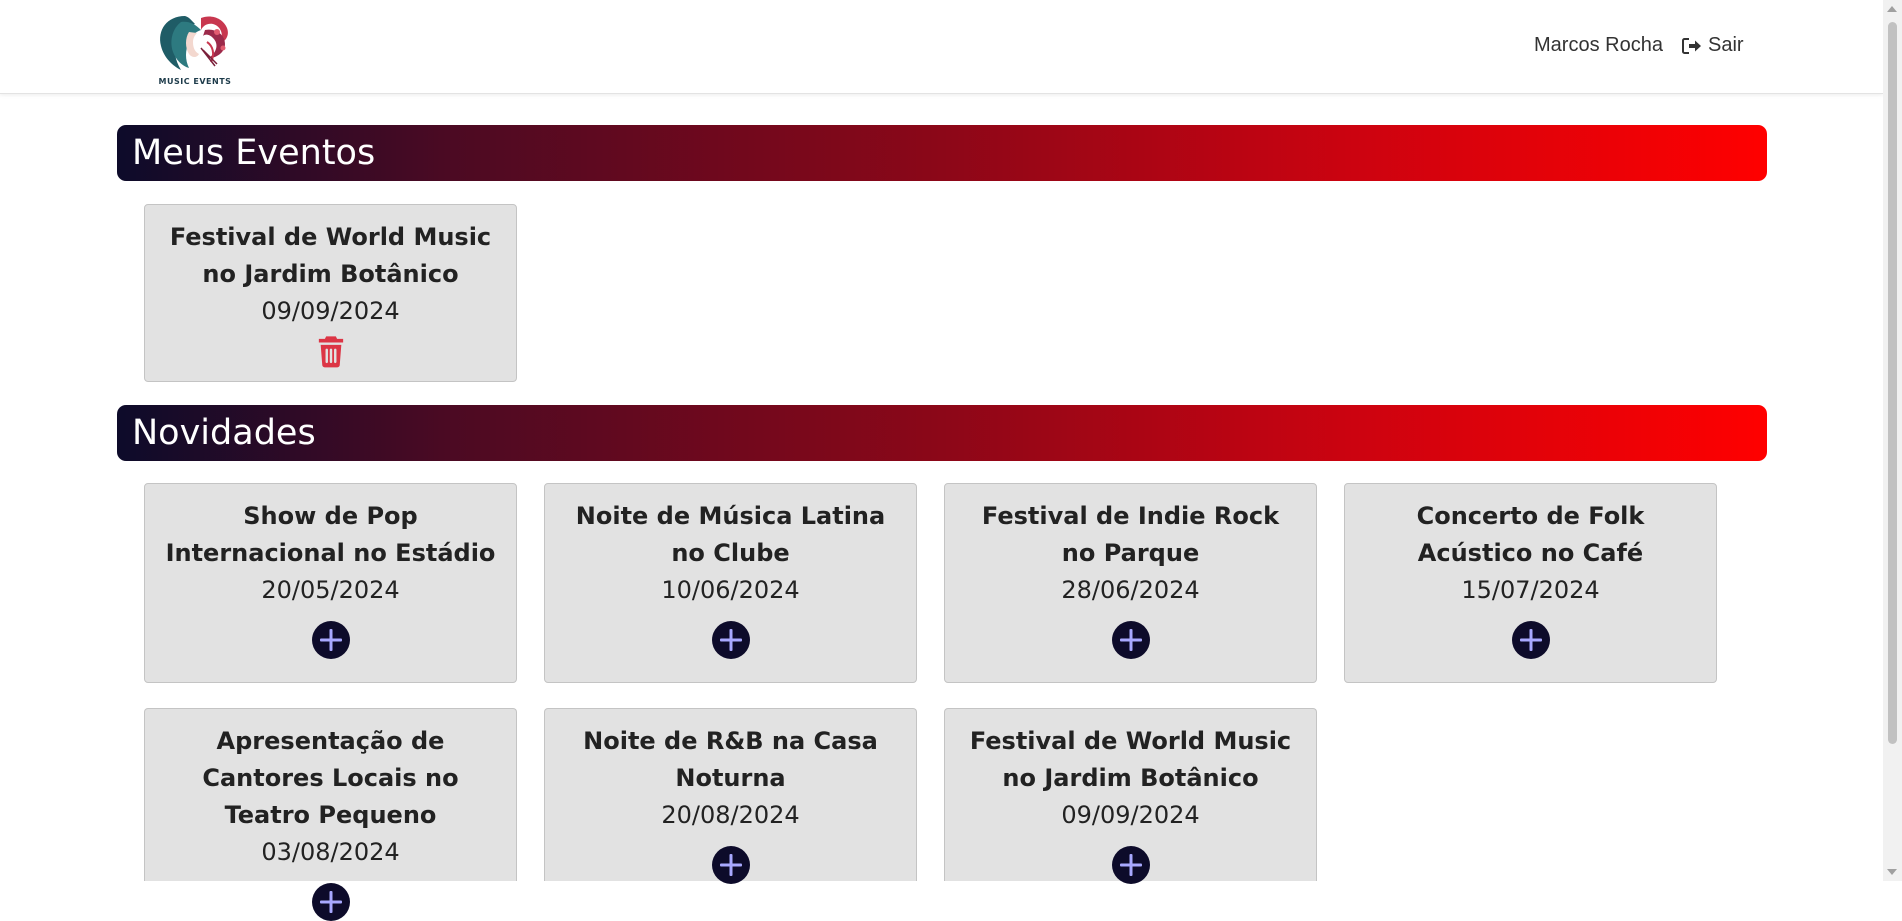 The width and height of the screenshot is (1902, 921). What do you see at coordinates (730, 759) in the screenshot?
I see `event-title: Noite de R&B na Casa Noturna` at bounding box center [730, 759].